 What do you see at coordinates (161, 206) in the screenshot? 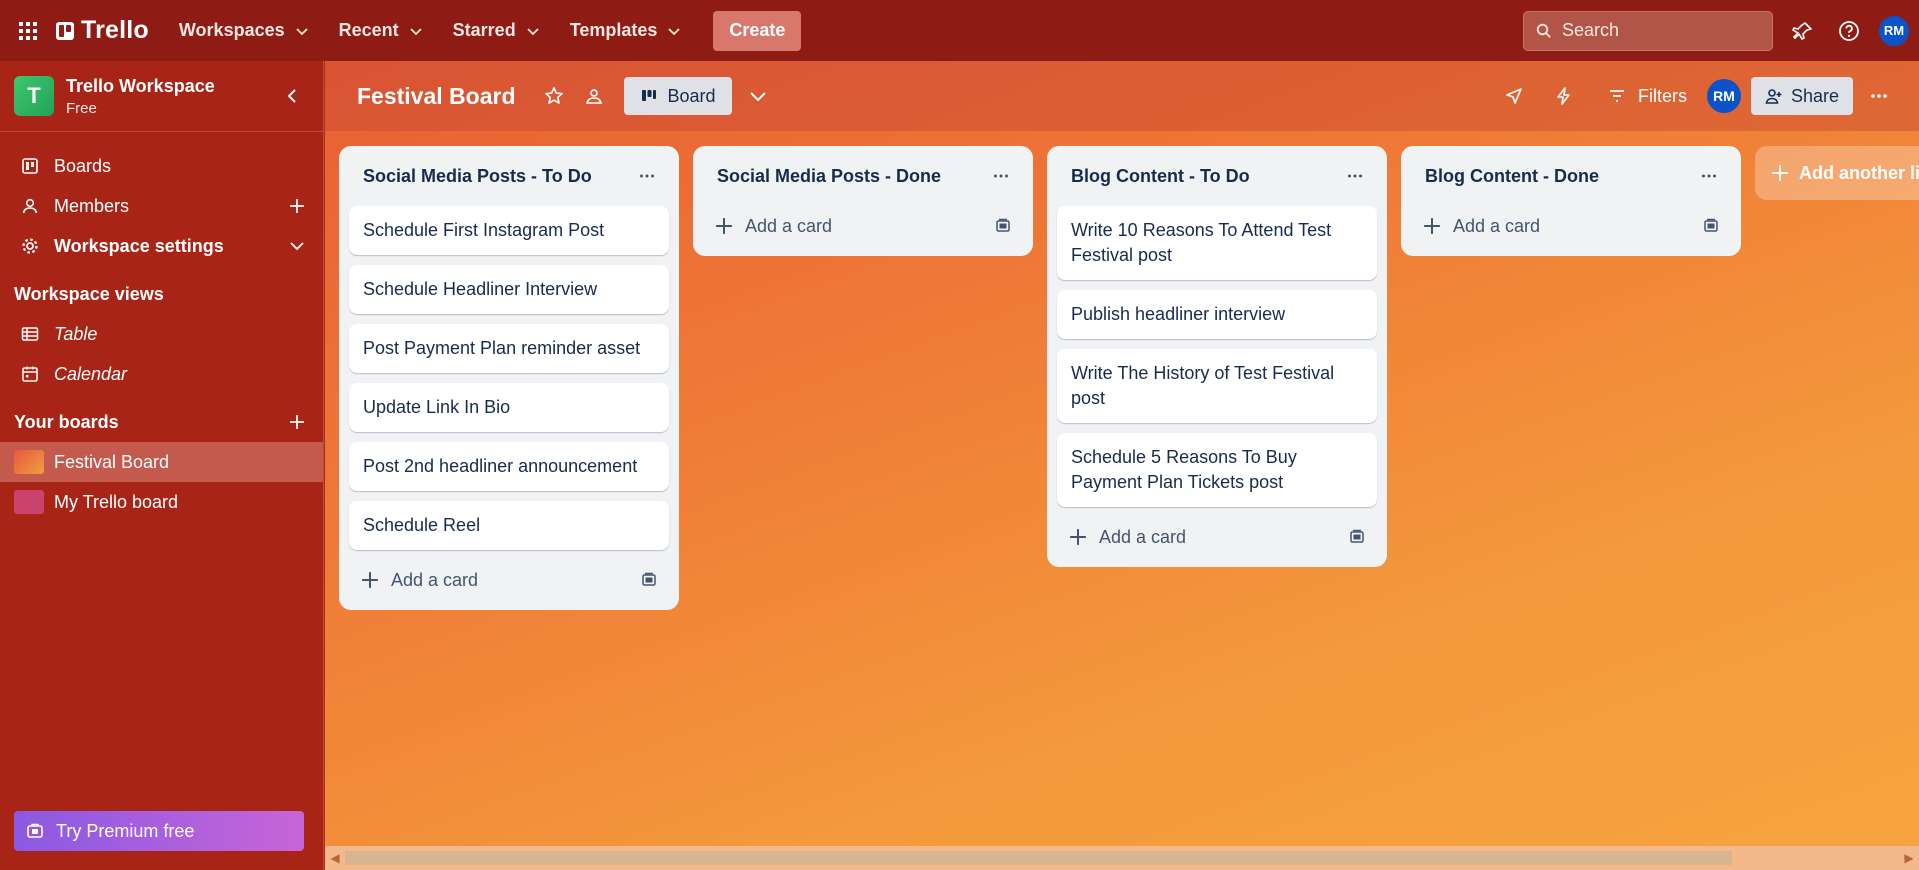
I see `sidebar-item-members: Members` at bounding box center [161, 206].